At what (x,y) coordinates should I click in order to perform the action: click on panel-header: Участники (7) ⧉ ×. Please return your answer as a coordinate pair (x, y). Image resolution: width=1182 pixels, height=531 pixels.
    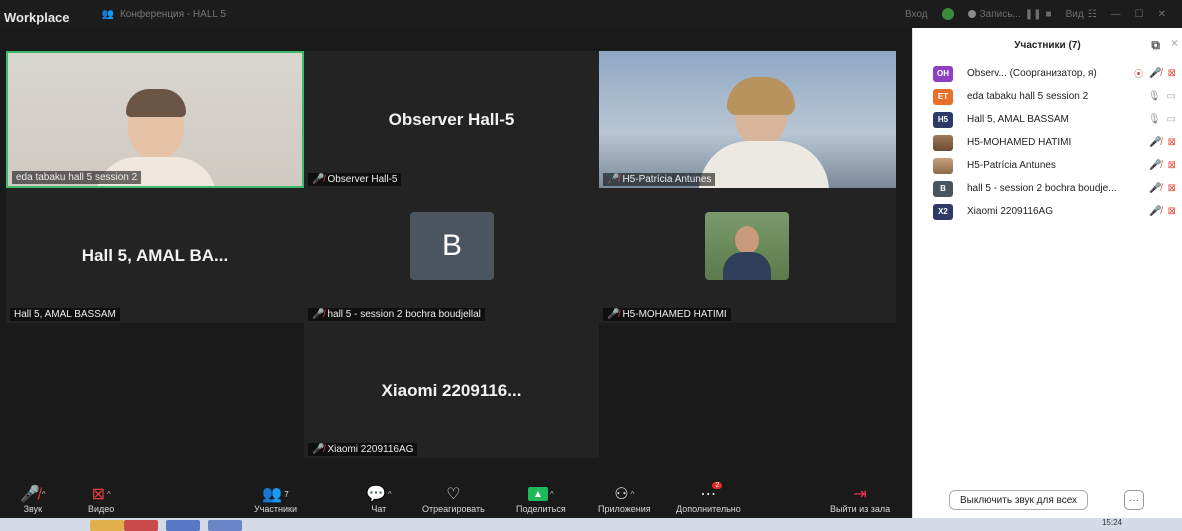
    Looking at the image, I should click on (1047, 45).